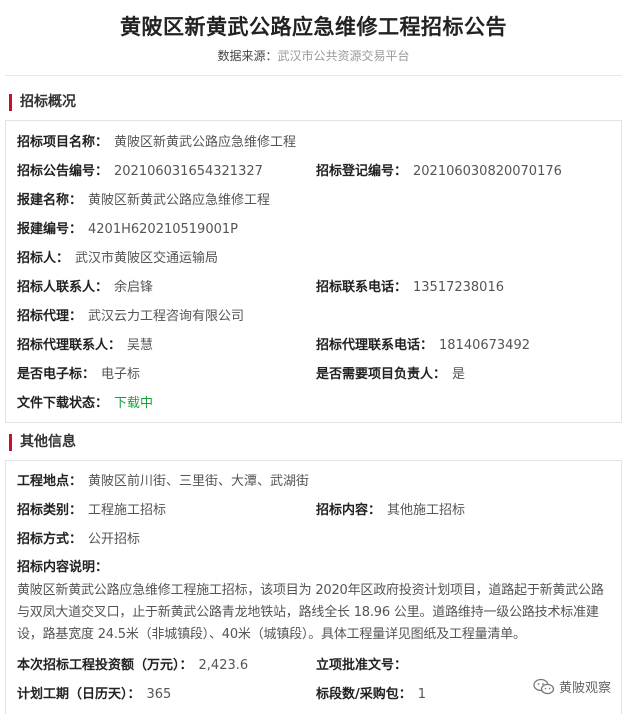 The image size is (627, 714). I want to click on section-heading-overview: 招标概况, so click(42, 102).